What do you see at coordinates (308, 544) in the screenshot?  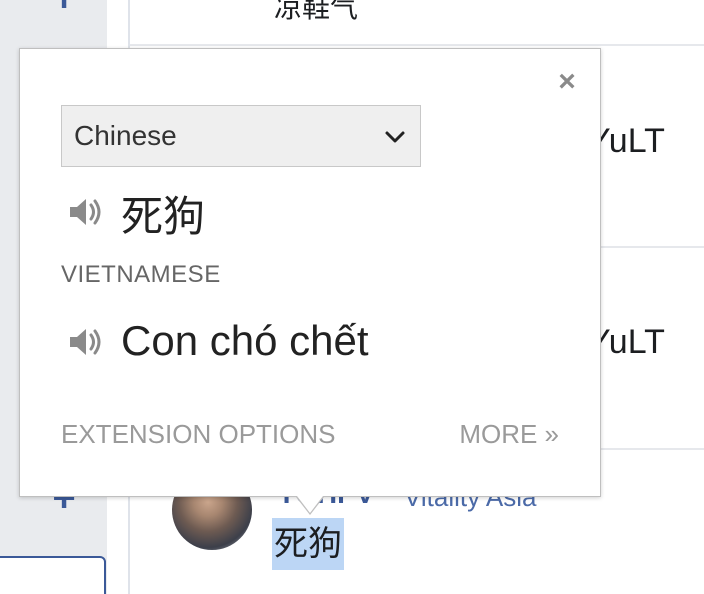 I see `selected-text: 死狗` at bounding box center [308, 544].